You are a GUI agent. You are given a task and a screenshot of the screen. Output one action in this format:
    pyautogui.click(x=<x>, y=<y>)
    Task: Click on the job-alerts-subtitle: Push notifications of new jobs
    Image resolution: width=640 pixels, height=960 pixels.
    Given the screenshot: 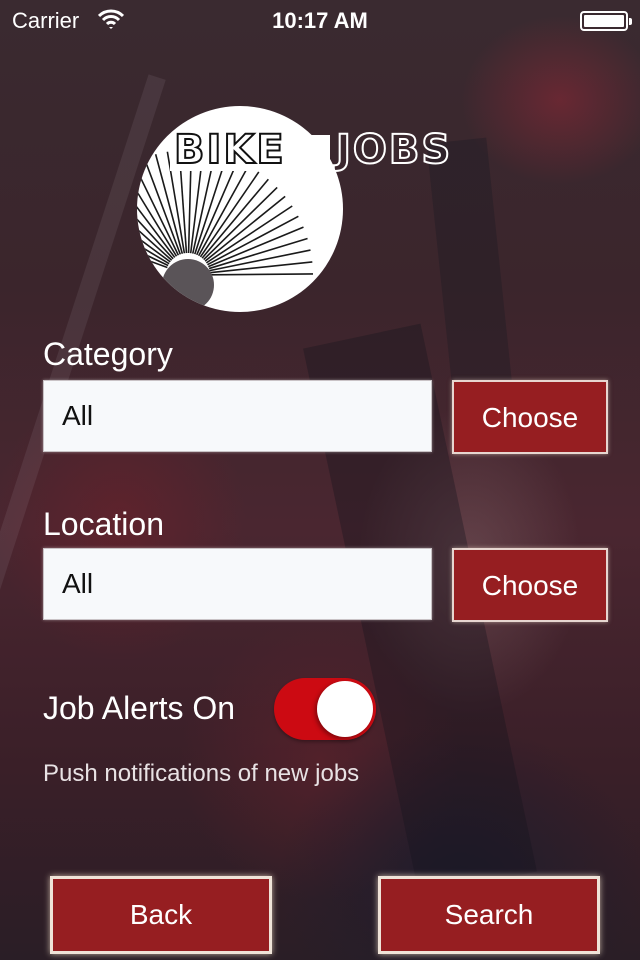 What is the action you would take?
    pyautogui.click(x=201, y=773)
    